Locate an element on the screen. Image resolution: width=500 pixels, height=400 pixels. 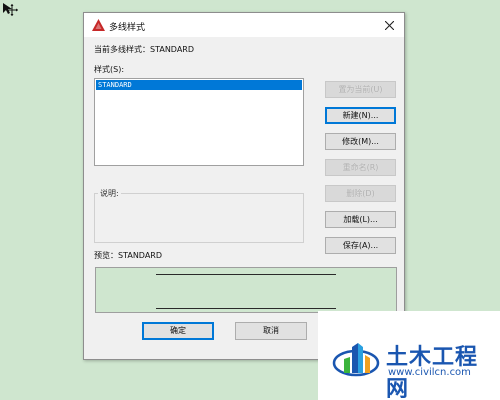
preview-label: 预览：STANDARD is located at coordinates (128, 255).